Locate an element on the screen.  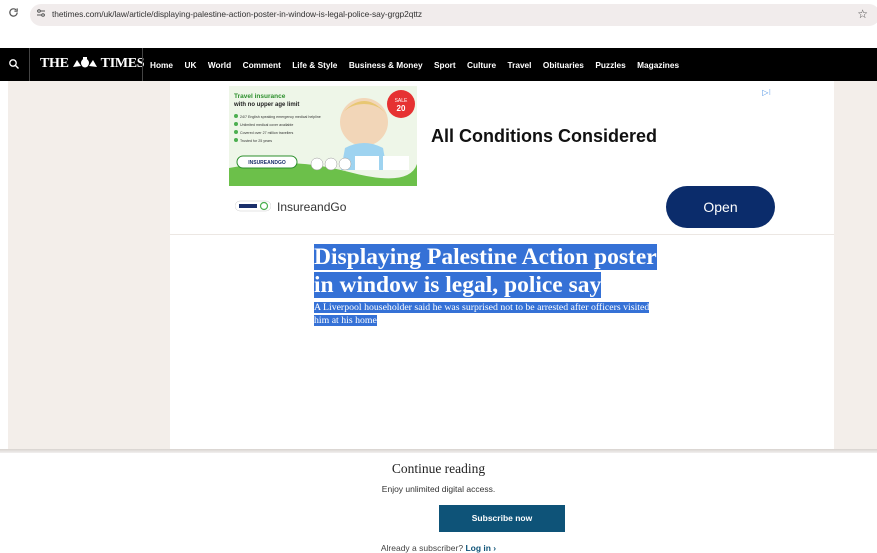
site-settings-icon is located at coordinates (41, 14).